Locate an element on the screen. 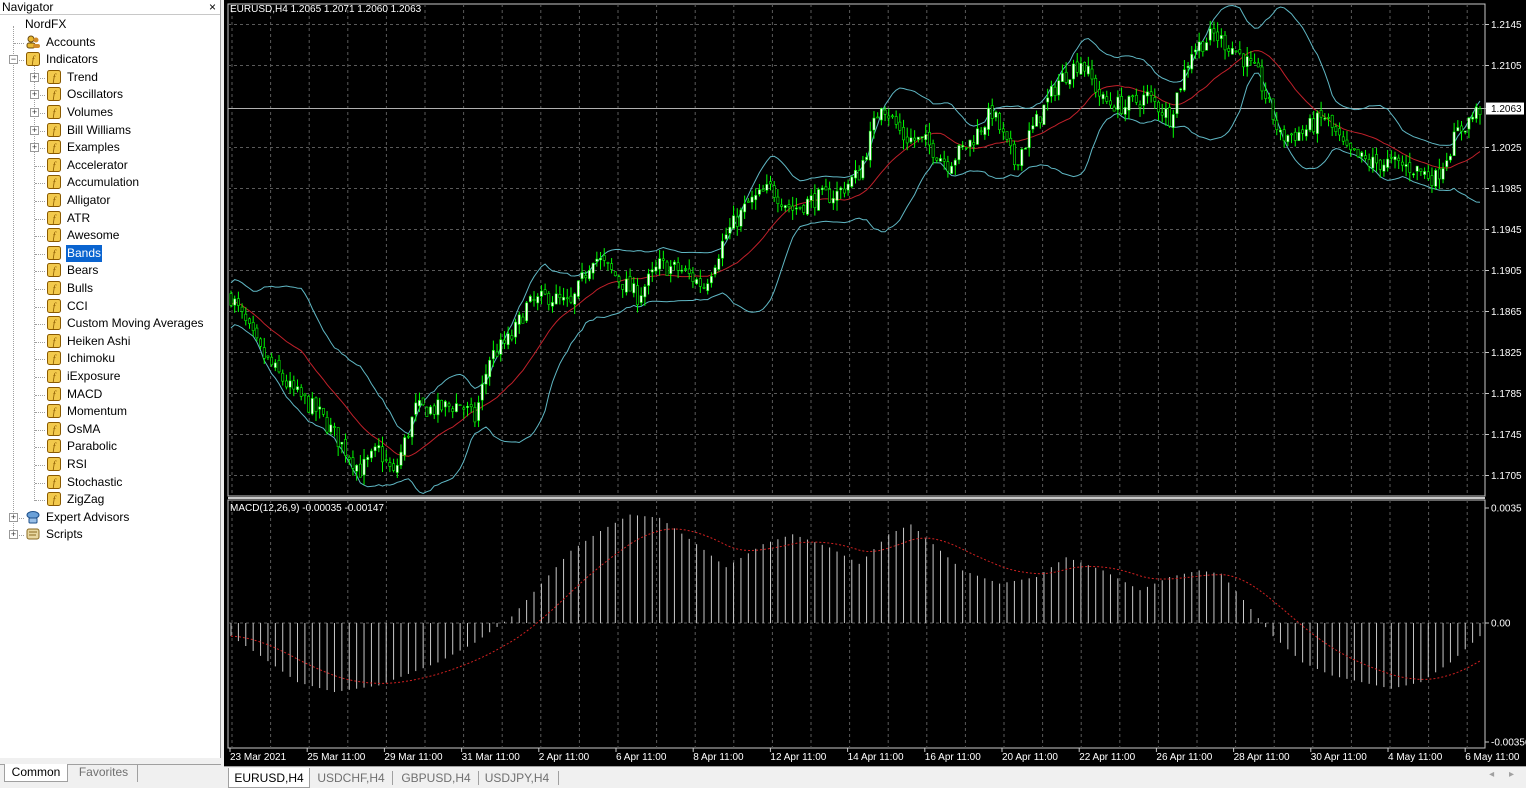 Image resolution: width=1526 pixels, height=788 pixels. date-tick-label: 23 Mar 2021 is located at coordinates (258, 757).